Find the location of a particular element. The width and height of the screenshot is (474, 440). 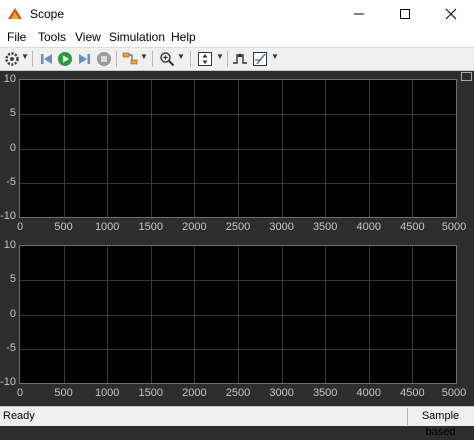

menu-bar: File Tools View Simulation Help is located at coordinates (237, 37).